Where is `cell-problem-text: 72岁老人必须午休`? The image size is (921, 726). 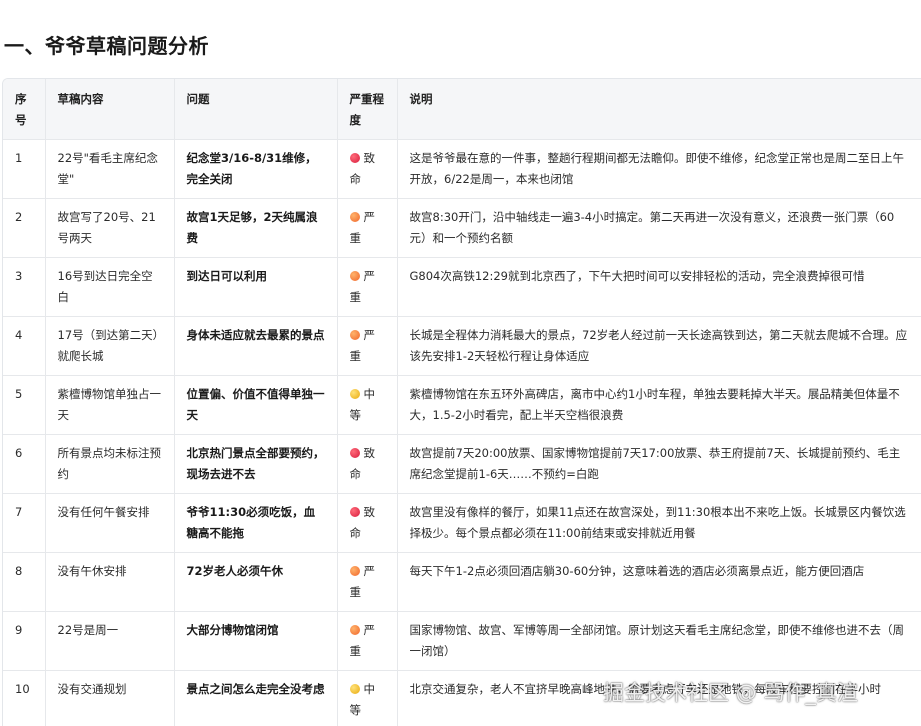
cell-problem-text: 72岁老人必须午休 is located at coordinates (235, 571).